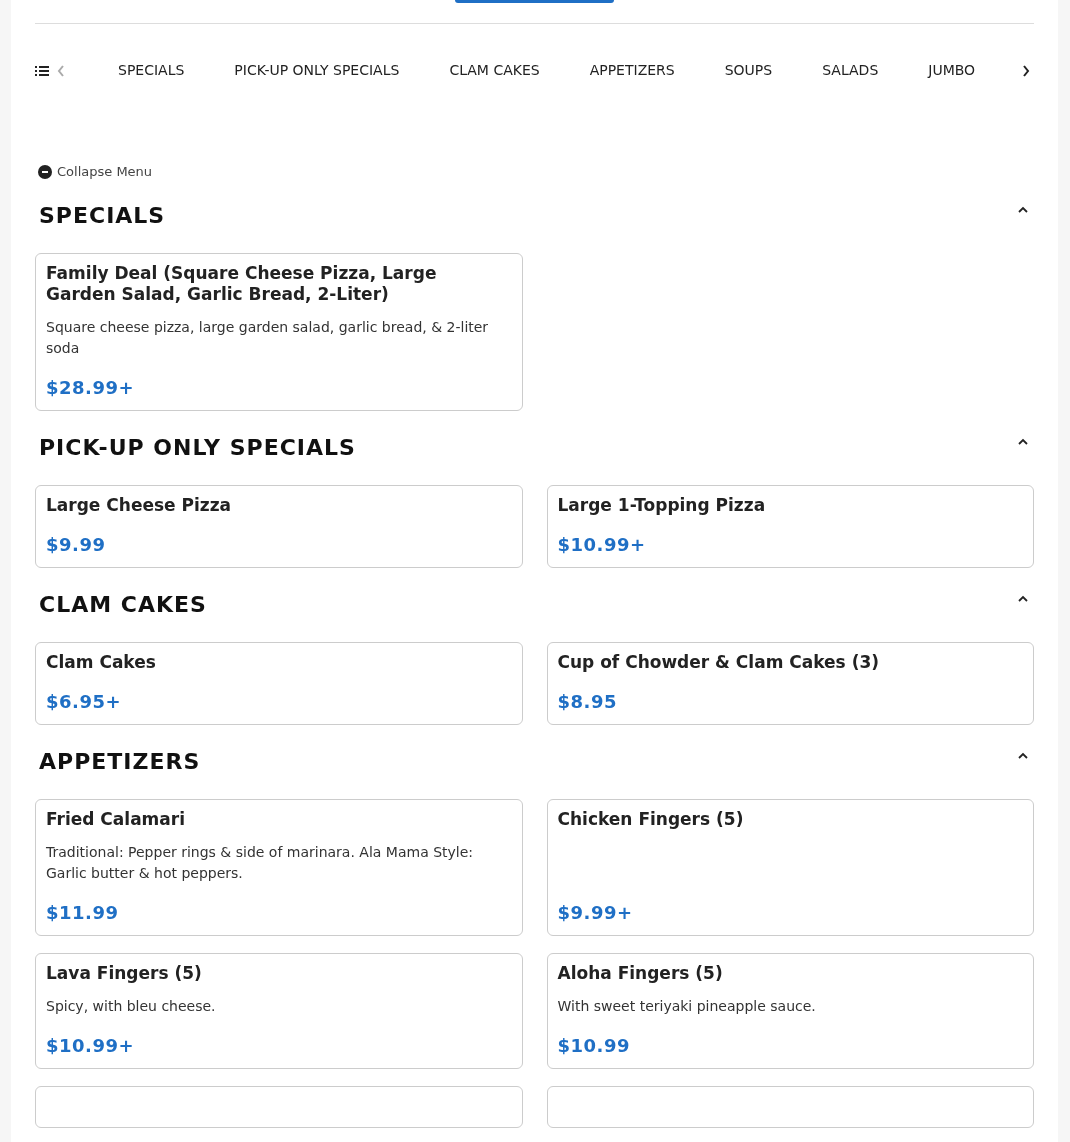 The image size is (1070, 1142). What do you see at coordinates (687, 1006) in the screenshot?
I see `item-description: With sweet teriyaki pineapple sauce.` at bounding box center [687, 1006].